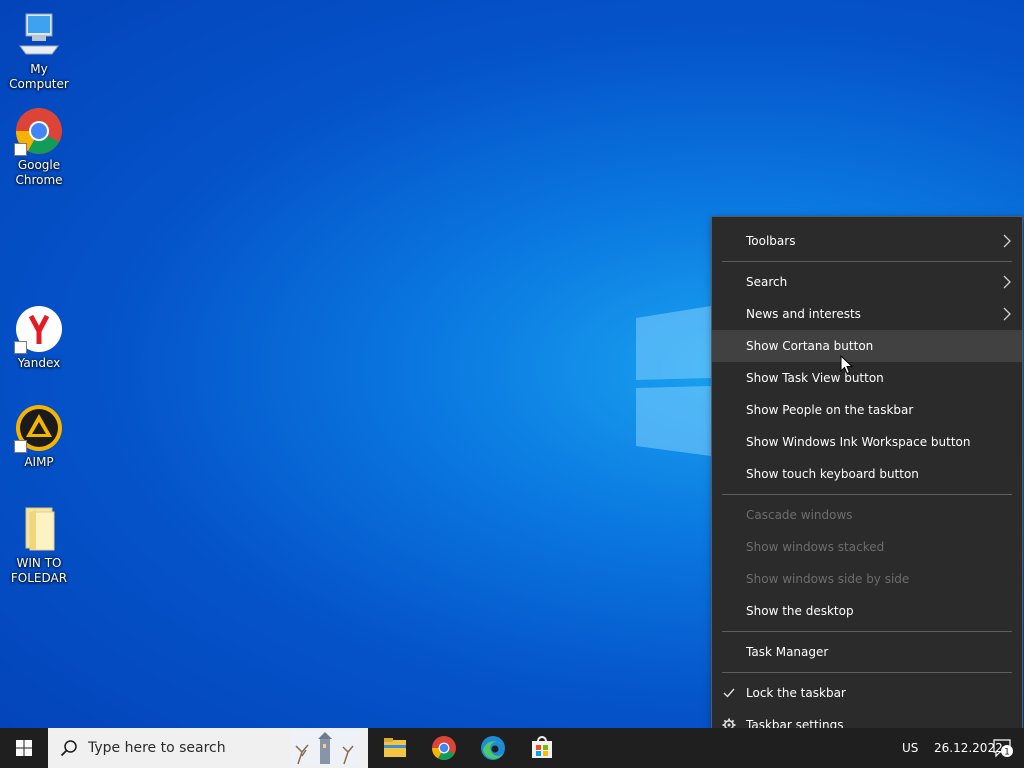  I want to click on menu-item-label: Show the desktop, so click(800, 611).